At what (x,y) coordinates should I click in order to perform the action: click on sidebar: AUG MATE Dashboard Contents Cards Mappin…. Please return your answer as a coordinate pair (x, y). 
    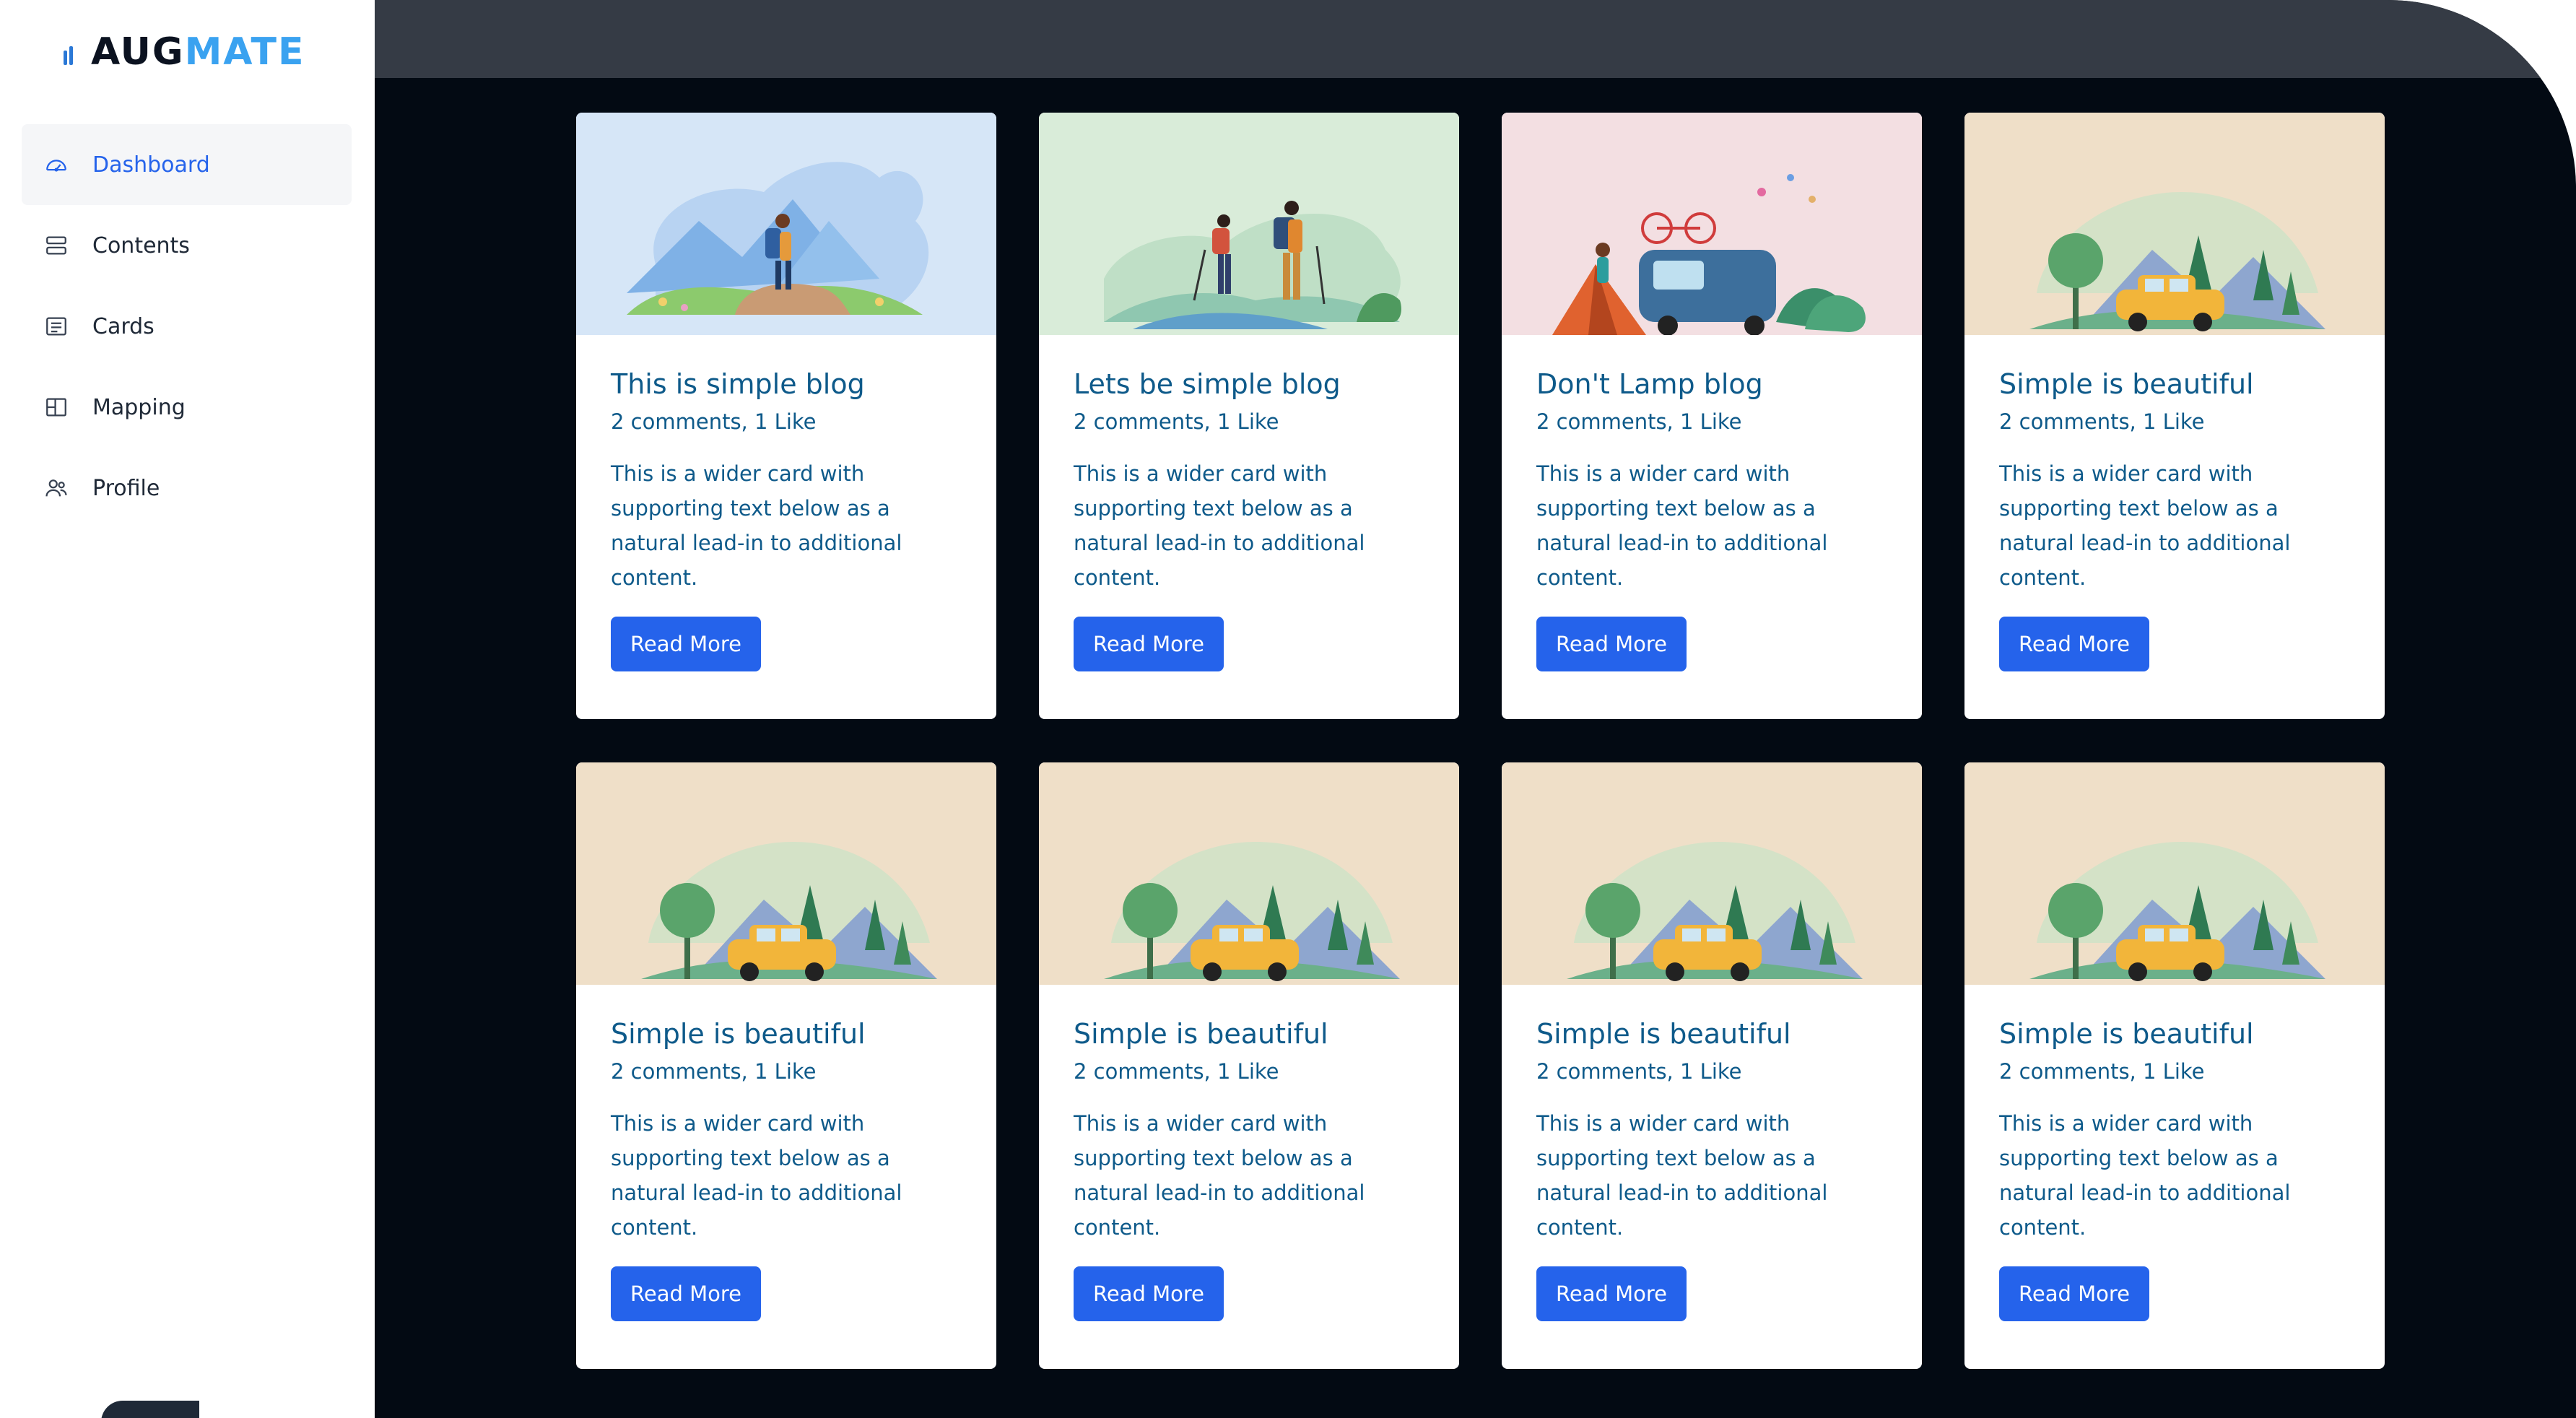
    Looking at the image, I should click on (187, 709).